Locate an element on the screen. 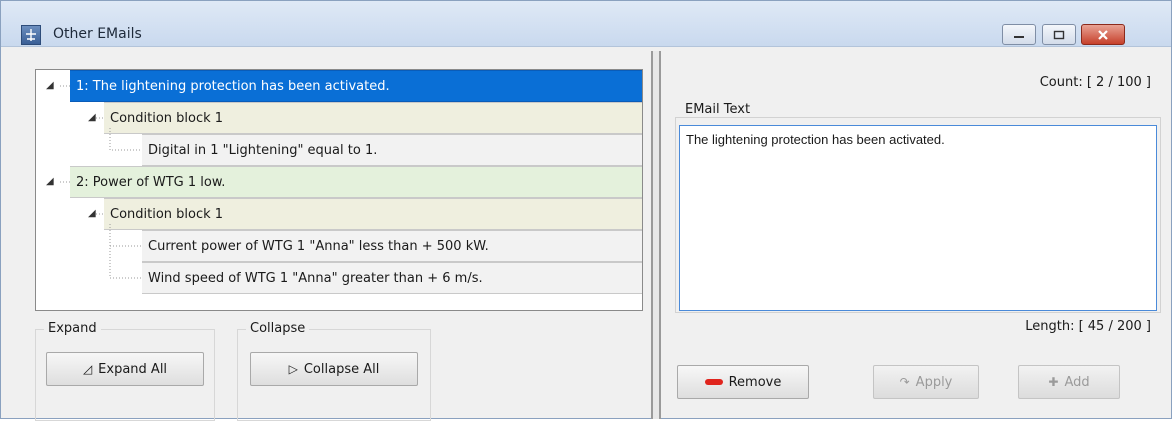 The image size is (1172, 421). expand-tree-icon: ◿ is located at coordinates (87, 369).